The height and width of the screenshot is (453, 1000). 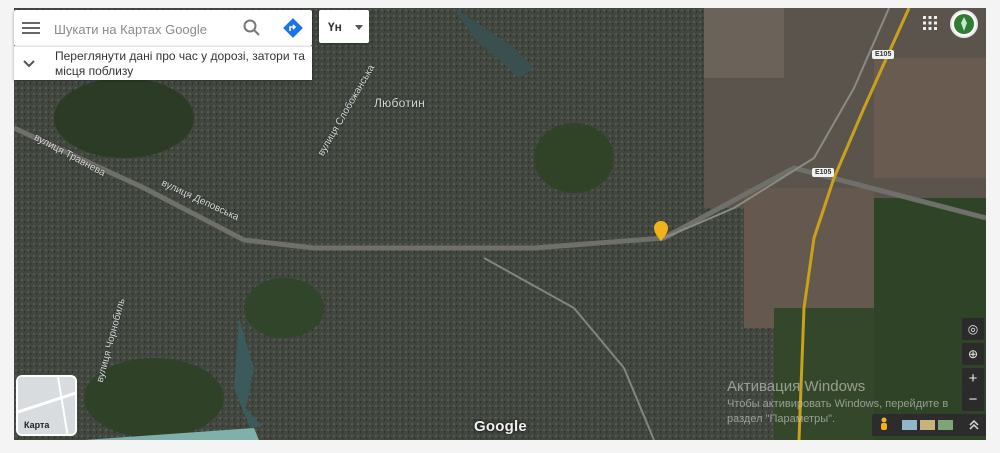 What do you see at coordinates (252, 28) in the screenshot?
I see `search-icon` at bounding box center [252, 28].